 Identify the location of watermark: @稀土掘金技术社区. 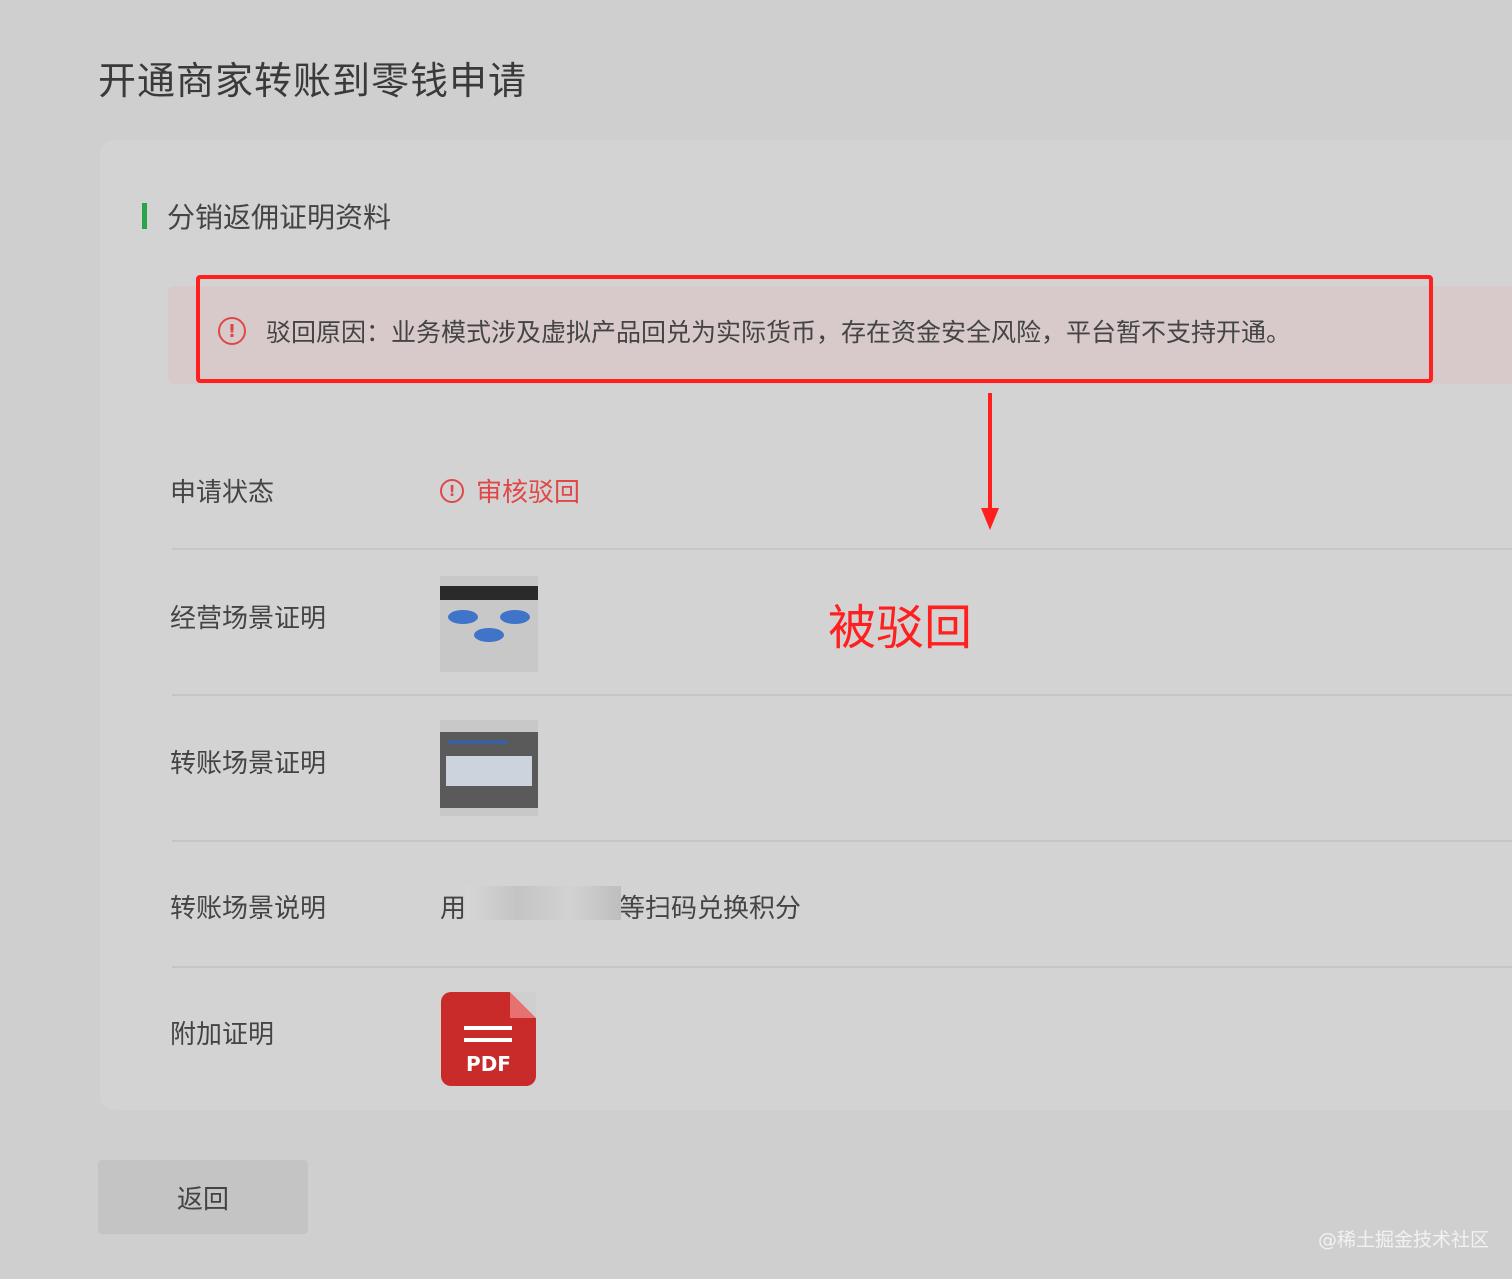
(1404, 1240).